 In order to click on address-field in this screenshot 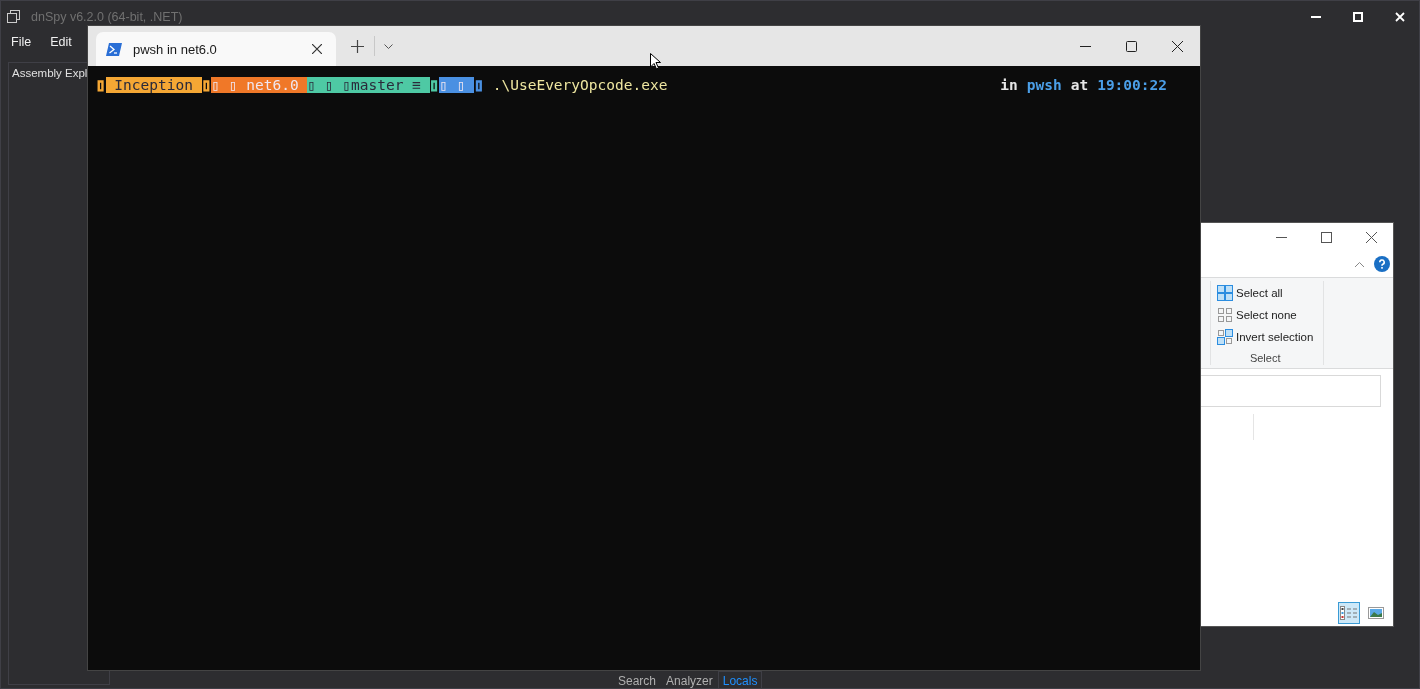, I will do `click(1289, 391)`.